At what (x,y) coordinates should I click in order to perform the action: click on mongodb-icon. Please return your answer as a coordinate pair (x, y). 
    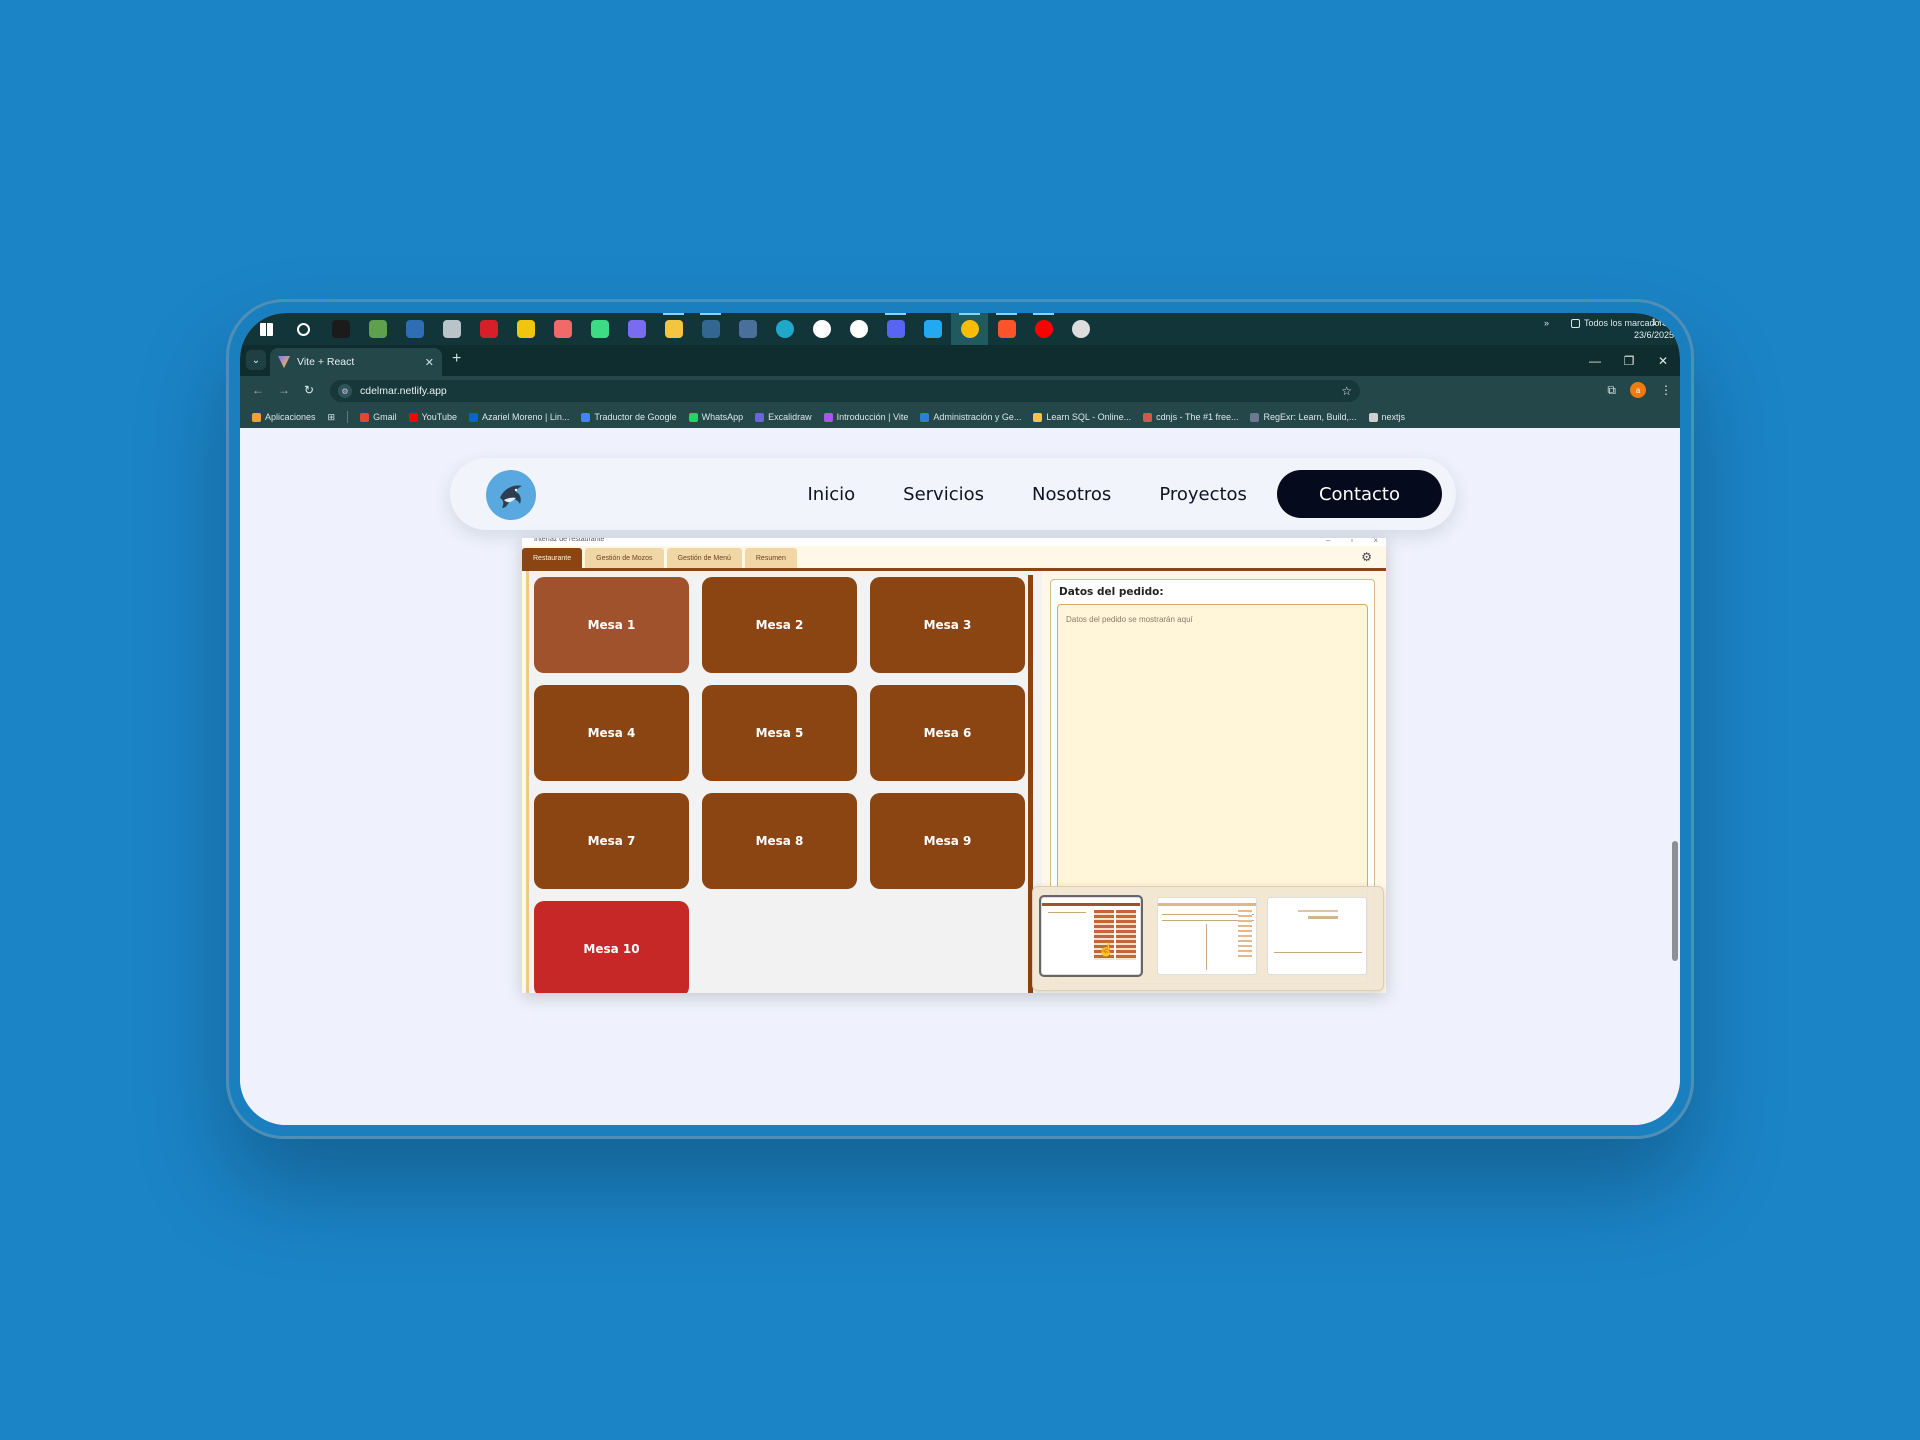
    Looking at the image, I should click on (821, 329).